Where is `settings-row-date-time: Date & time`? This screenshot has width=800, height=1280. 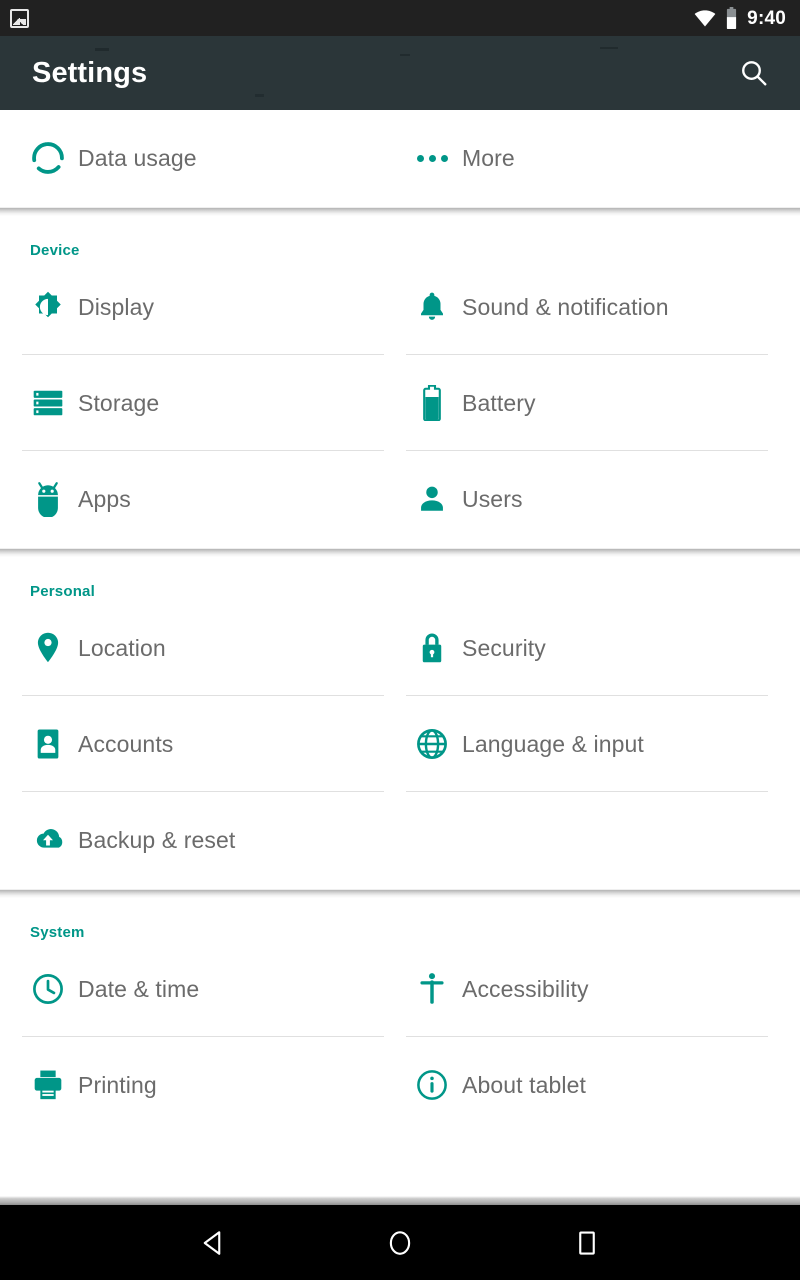 settings-row-date-time: Date & time is located at coordinates (200, 989).